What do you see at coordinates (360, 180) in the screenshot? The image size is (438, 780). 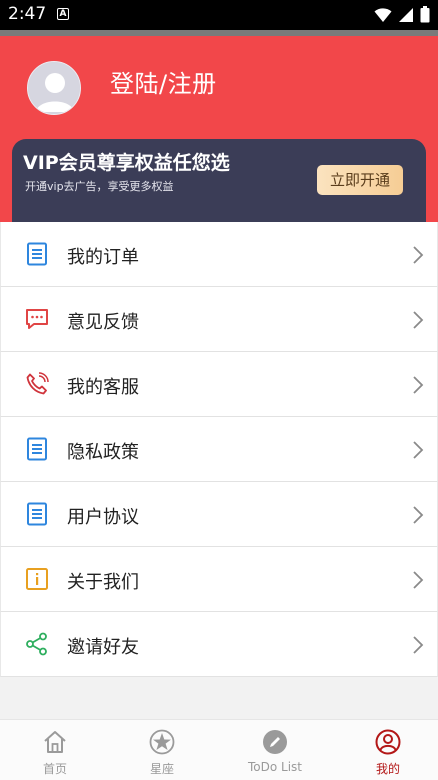 I see `vip-open-button: 立即开通` at bounding box center [360, 180].